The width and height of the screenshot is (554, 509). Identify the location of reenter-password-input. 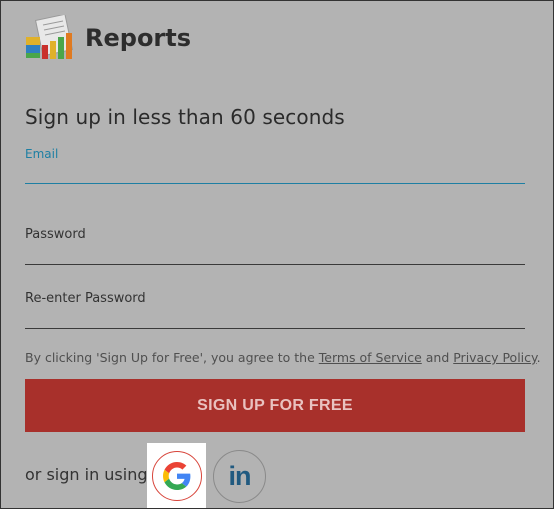
(275, 317).